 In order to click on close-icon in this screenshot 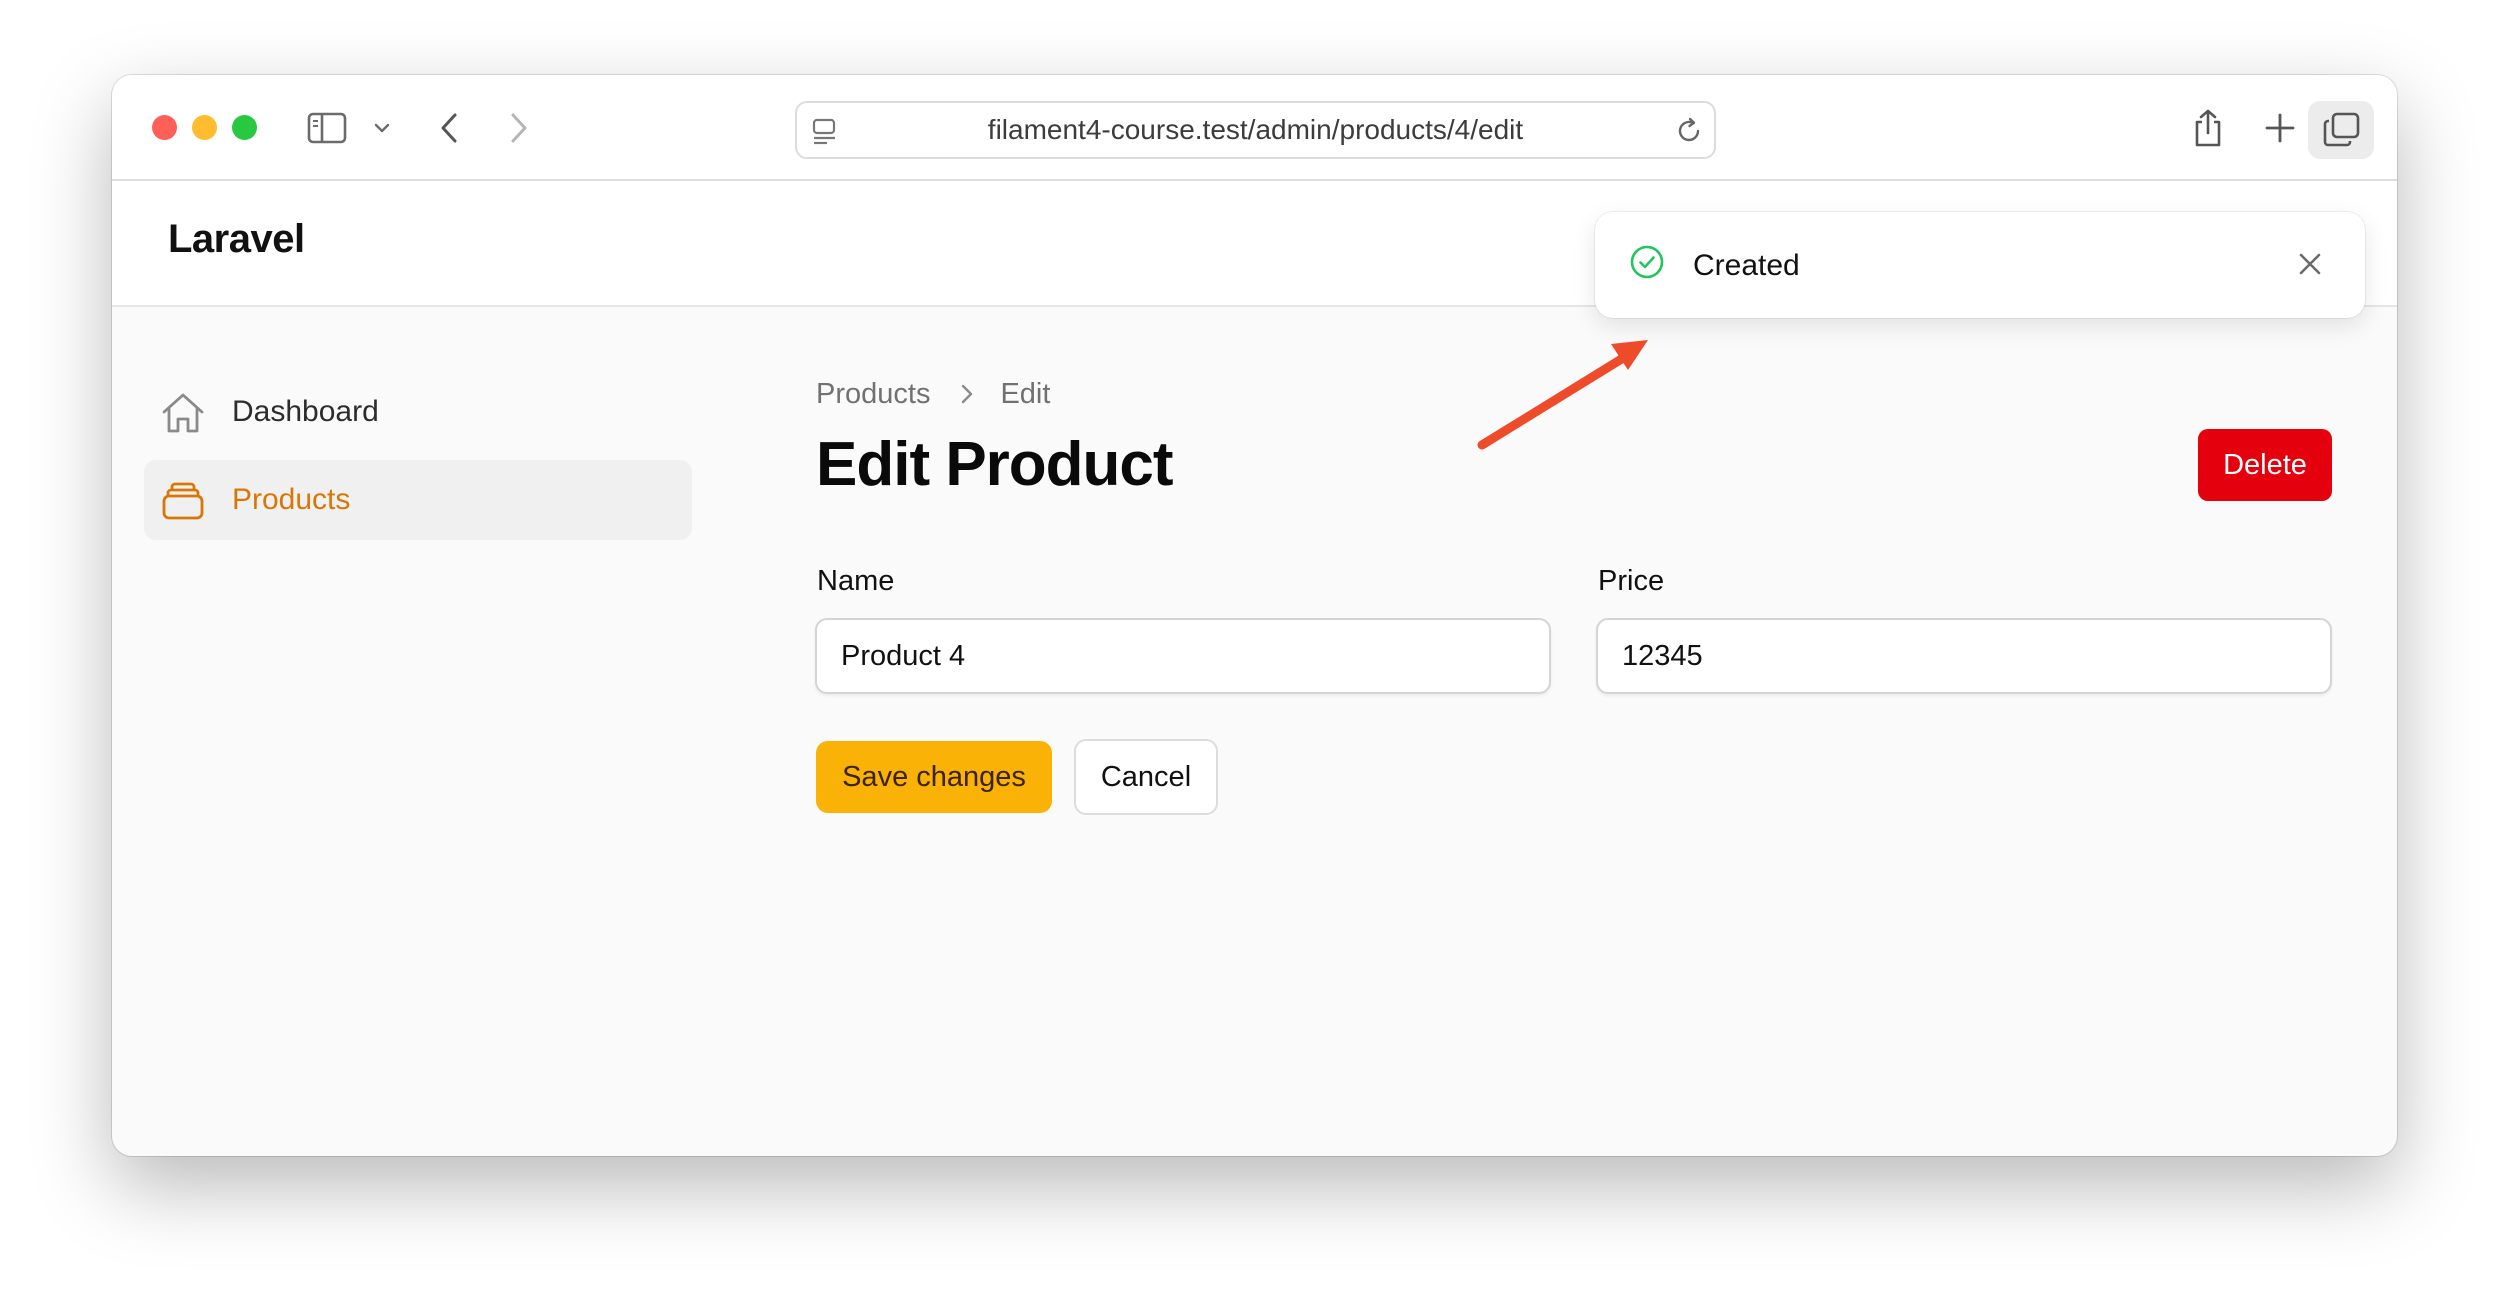, I will do `click(2310, 266)`.